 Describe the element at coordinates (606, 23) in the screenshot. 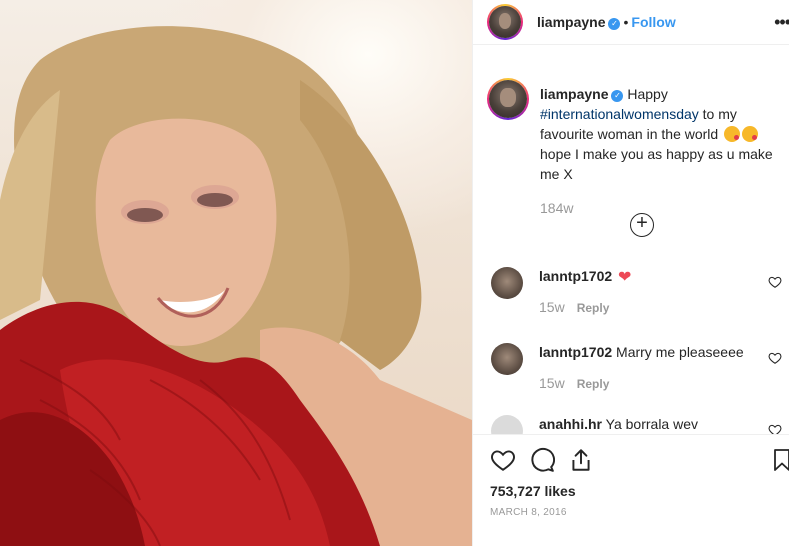

I see `header-author-line: liampayne ✓ • Follow` at that location.